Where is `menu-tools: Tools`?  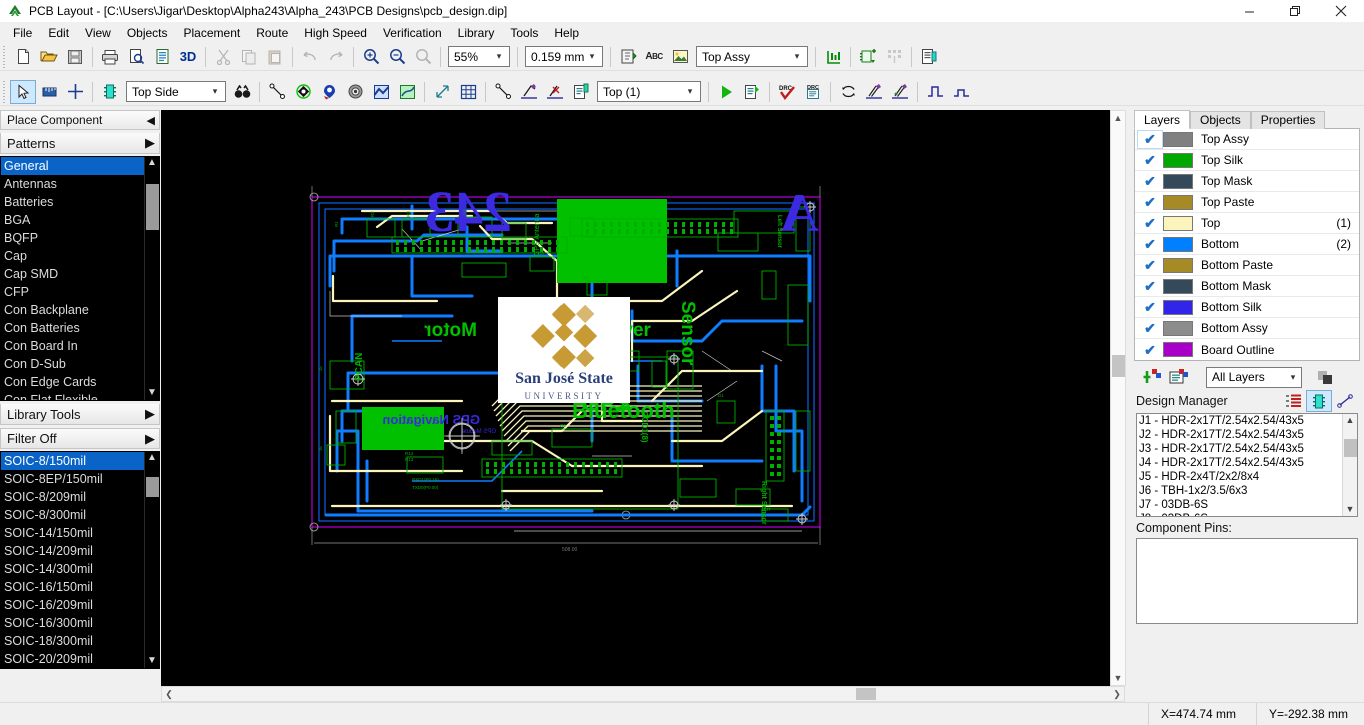
menu-tools: Tools is located at coordinates (524, 33).